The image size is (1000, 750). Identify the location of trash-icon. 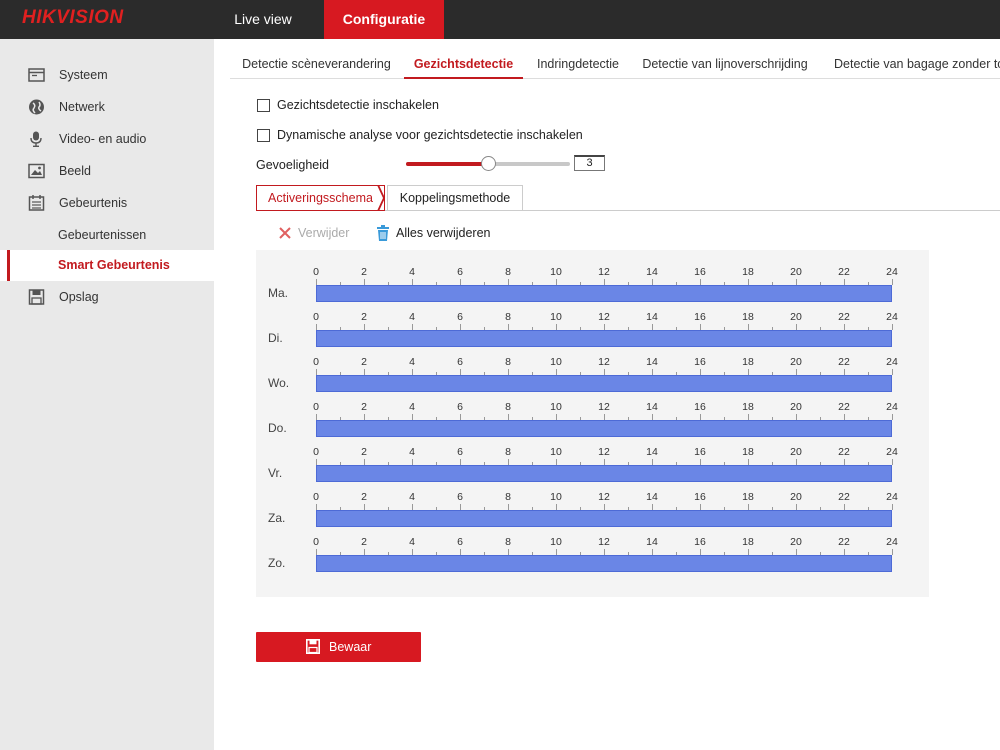
(383, 233).